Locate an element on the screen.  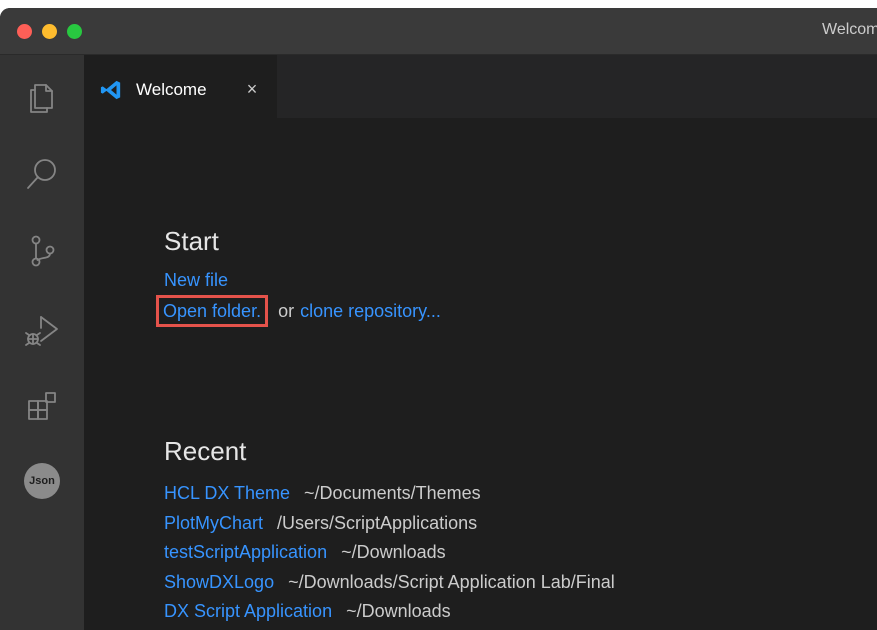
source-control-button is located at coordinates (42, 251).